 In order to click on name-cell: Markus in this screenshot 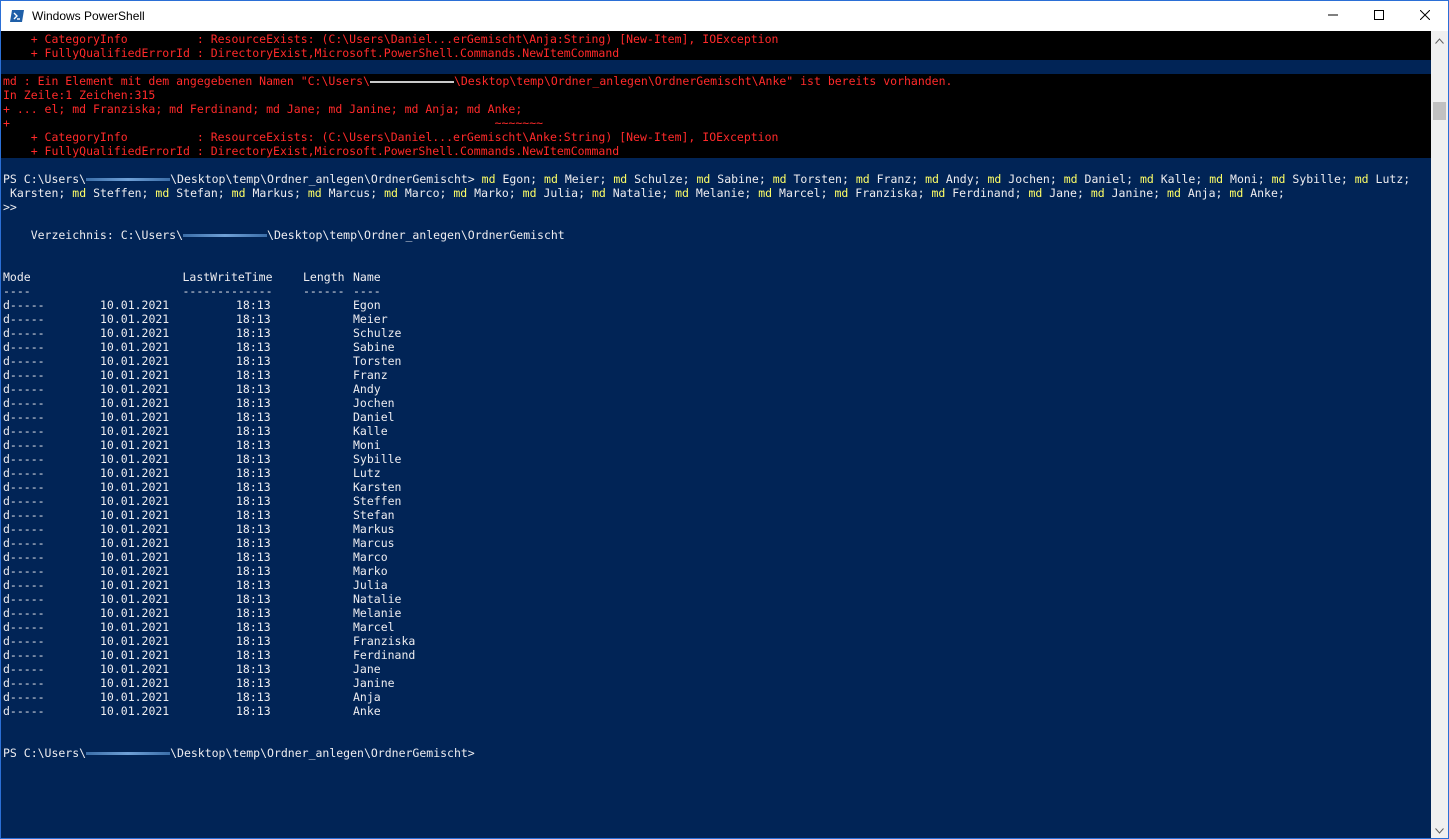, I will do `click(374, 529)`.